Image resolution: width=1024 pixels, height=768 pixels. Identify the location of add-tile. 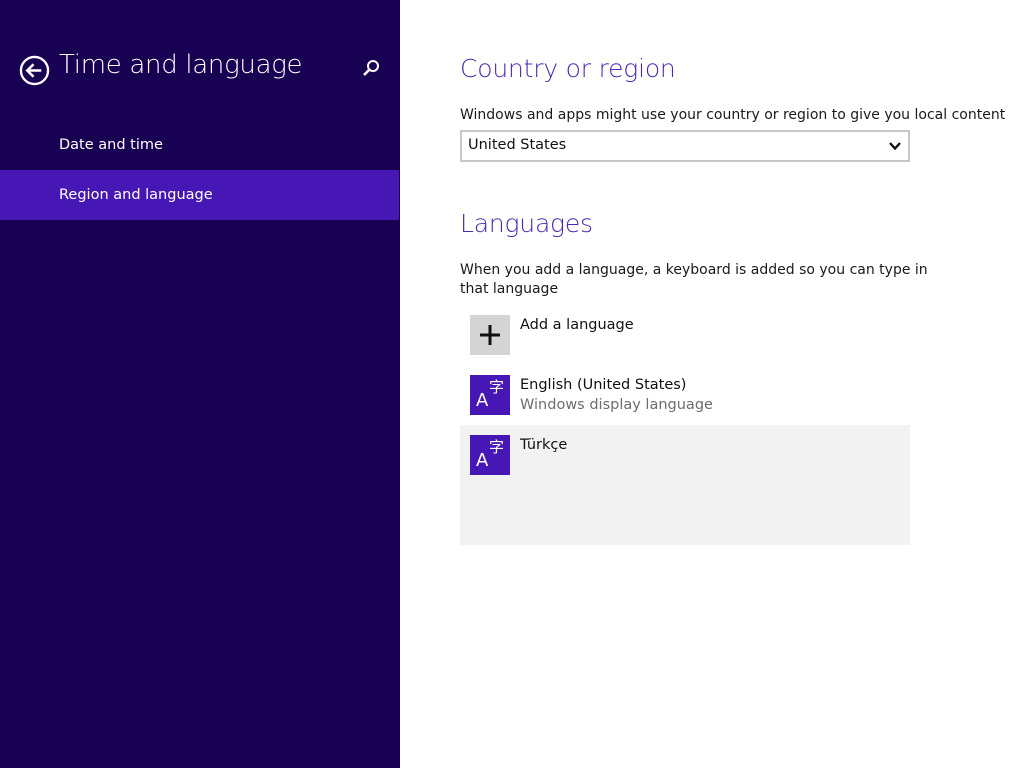
(490, 335).